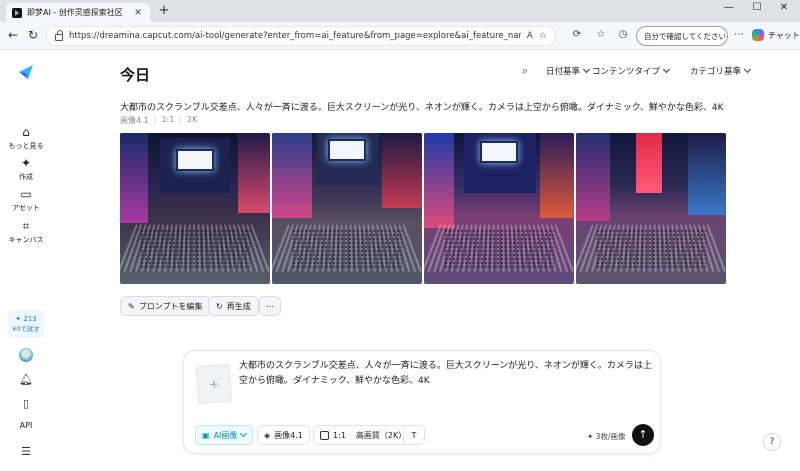  Describe the element at coordinates (17, 12) in the screenshot. I see `dreamina-favicon-icon` at that location.